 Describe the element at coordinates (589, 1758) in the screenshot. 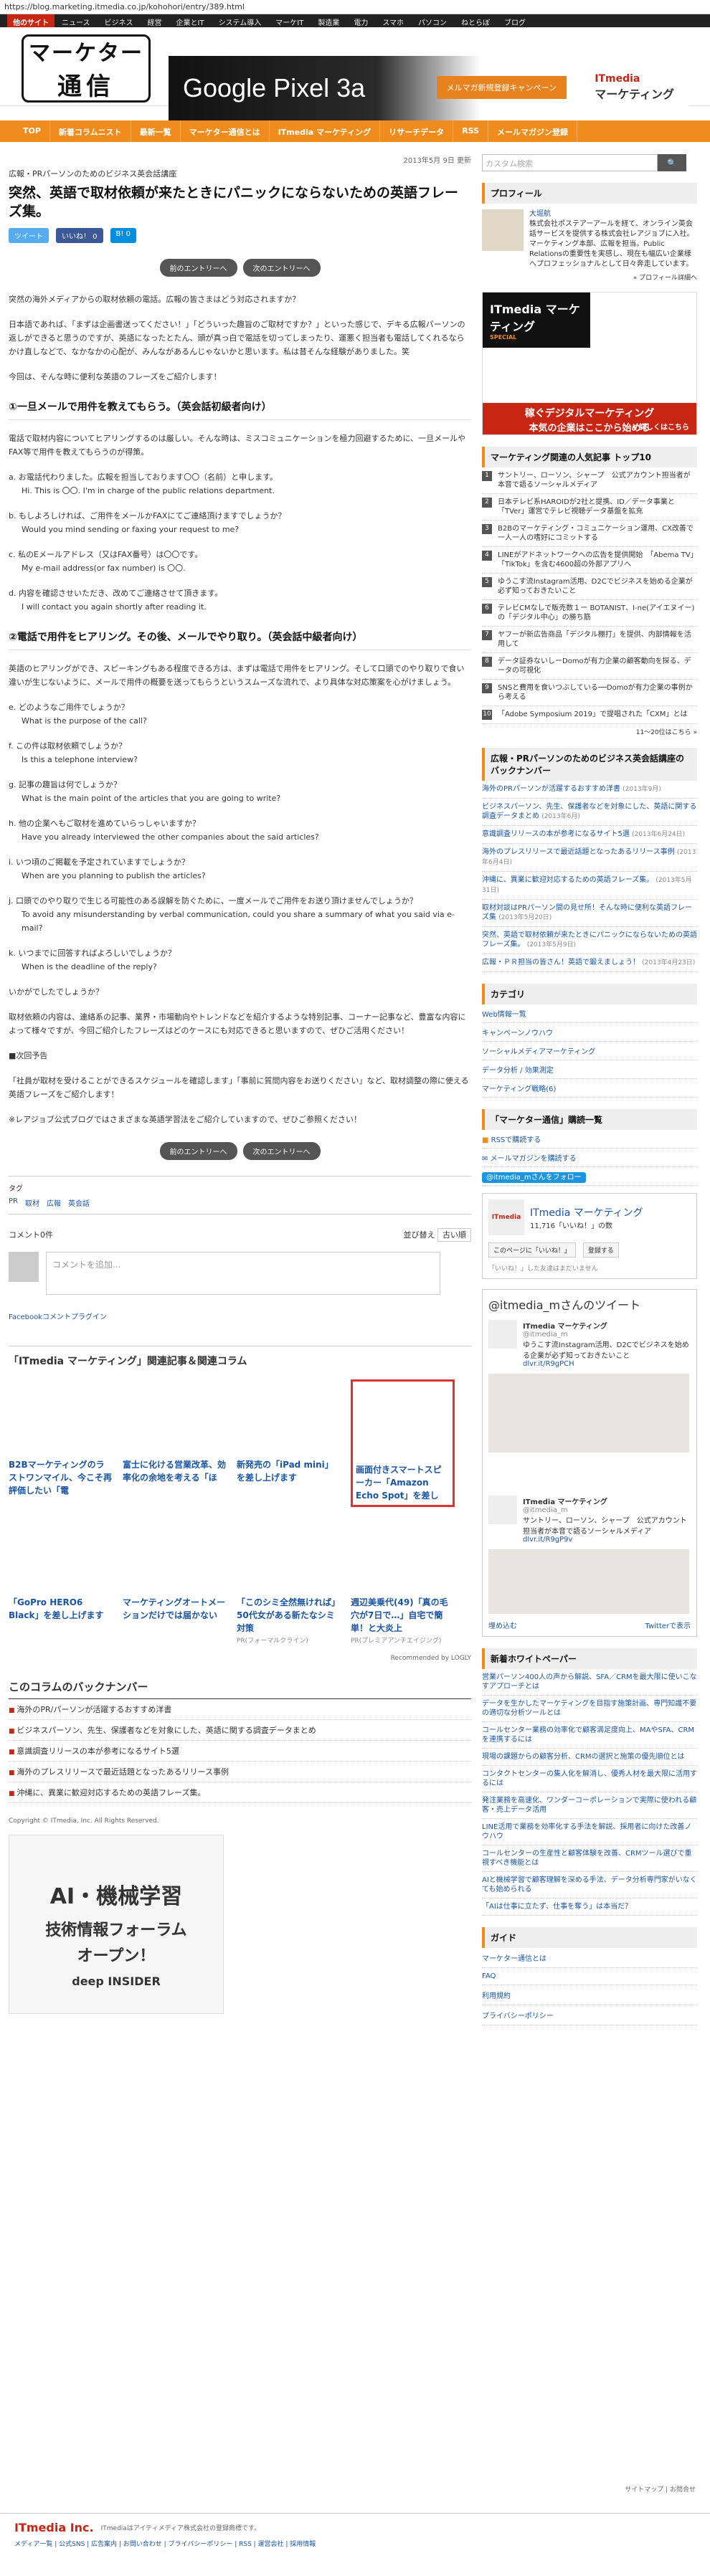

I see `whitepaper-item: 現場の課題からの顧客分析、CRMの選択と施策の優先順位とは` at that location.